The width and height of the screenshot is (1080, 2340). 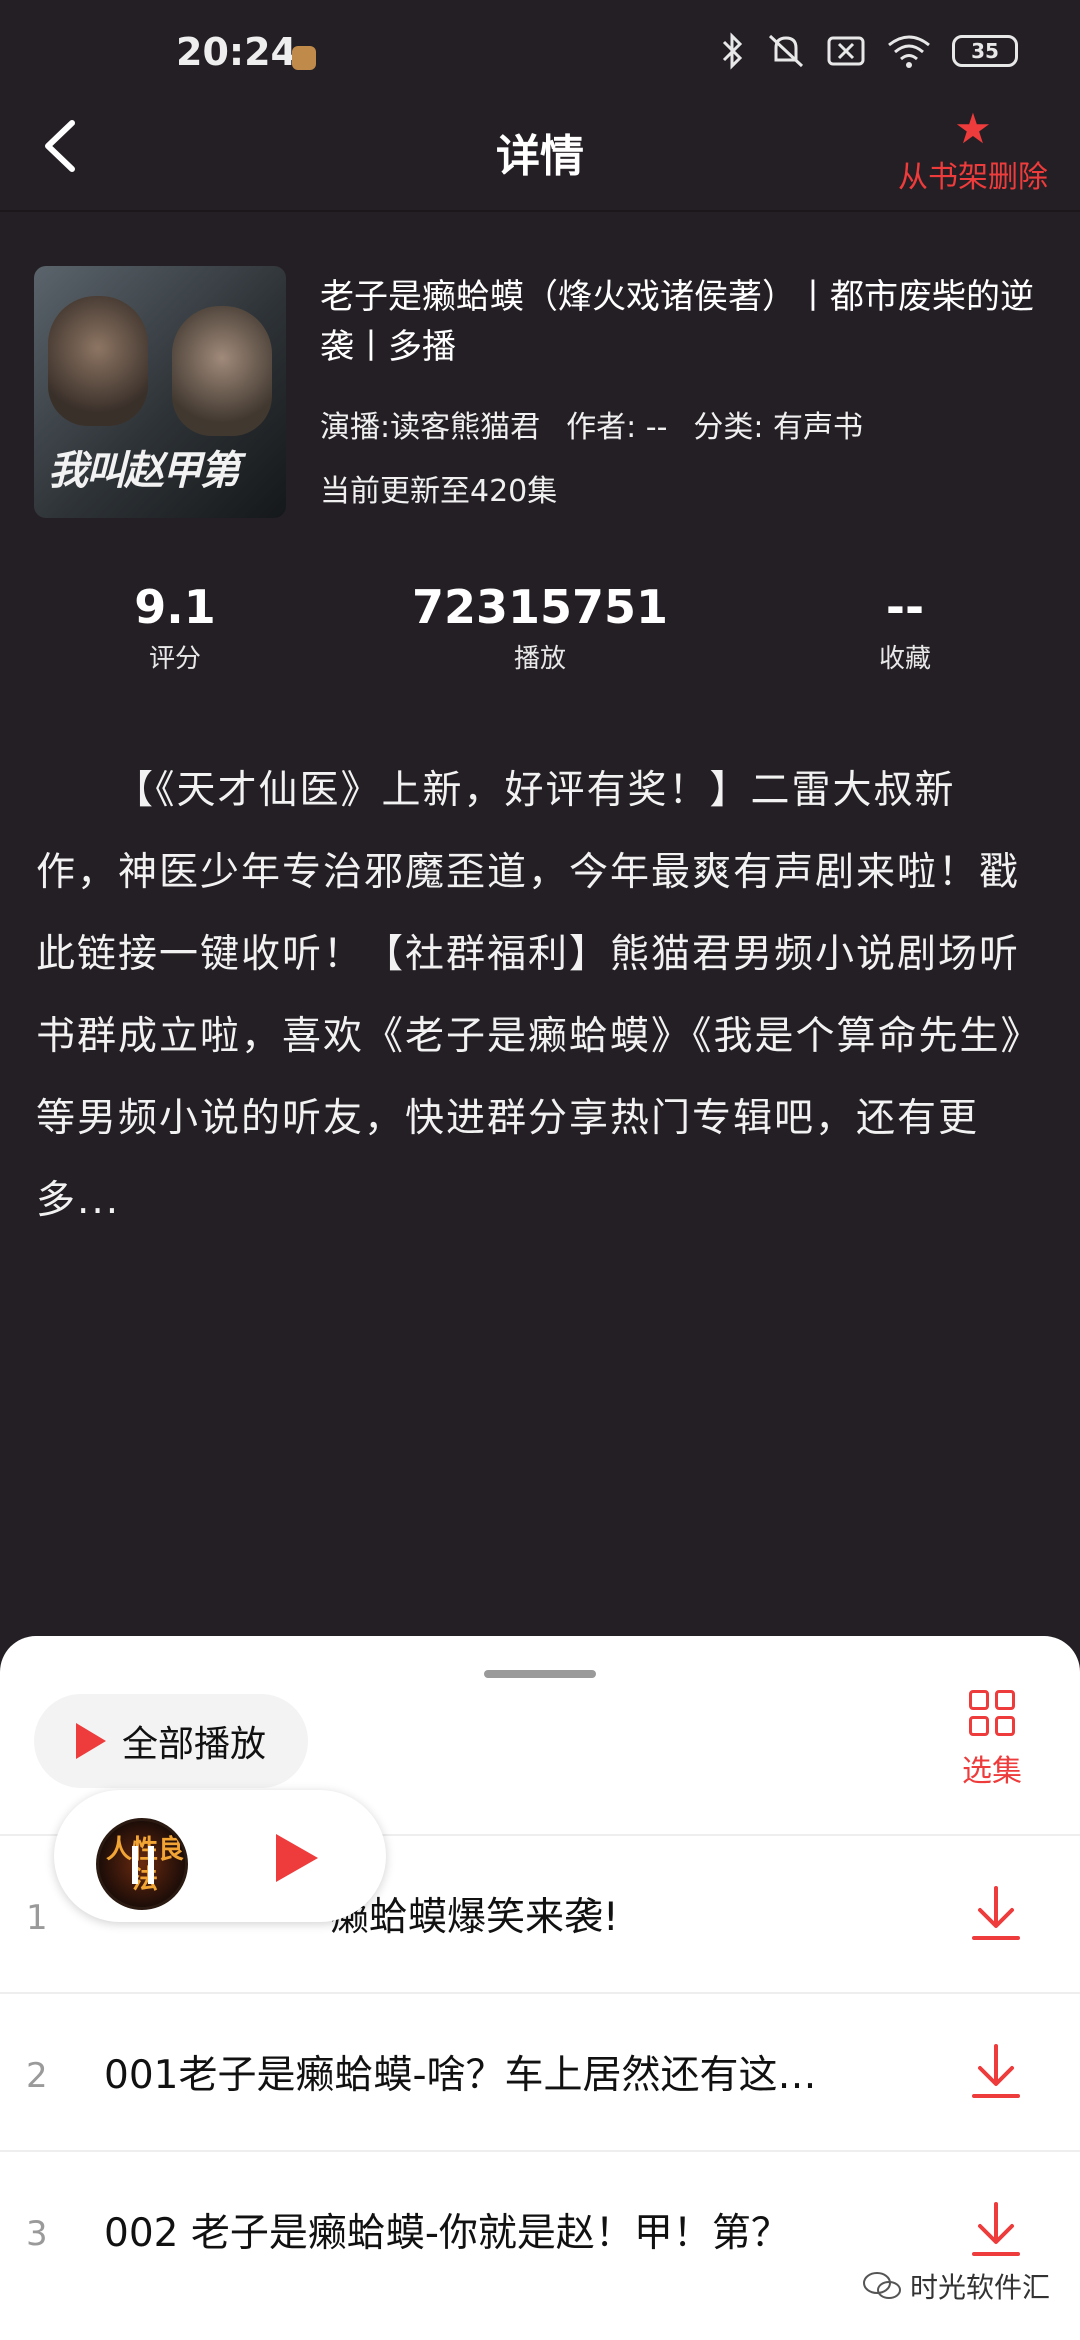 I want to click on stat-rating: 9.1 评分, so click(x=175, y=627).